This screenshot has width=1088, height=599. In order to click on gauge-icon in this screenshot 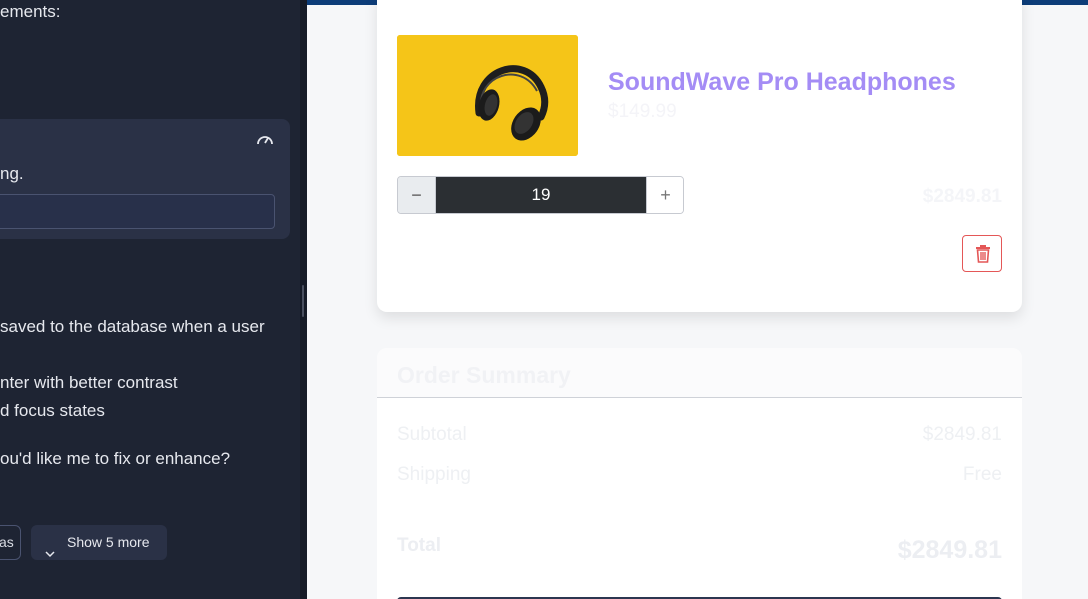, I will do `click(265, 139)`.